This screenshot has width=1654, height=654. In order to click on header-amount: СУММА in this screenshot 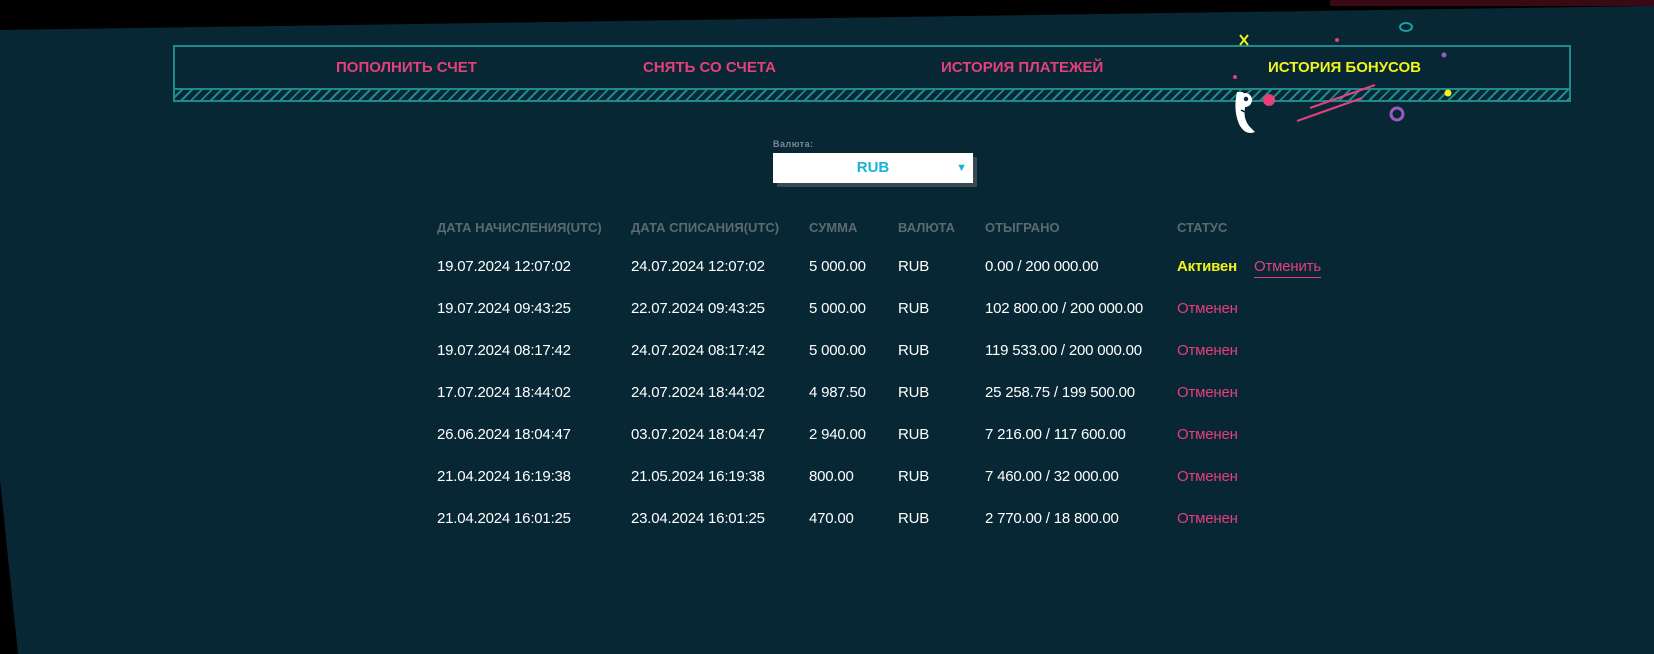, I will do `click(833, 227)`.